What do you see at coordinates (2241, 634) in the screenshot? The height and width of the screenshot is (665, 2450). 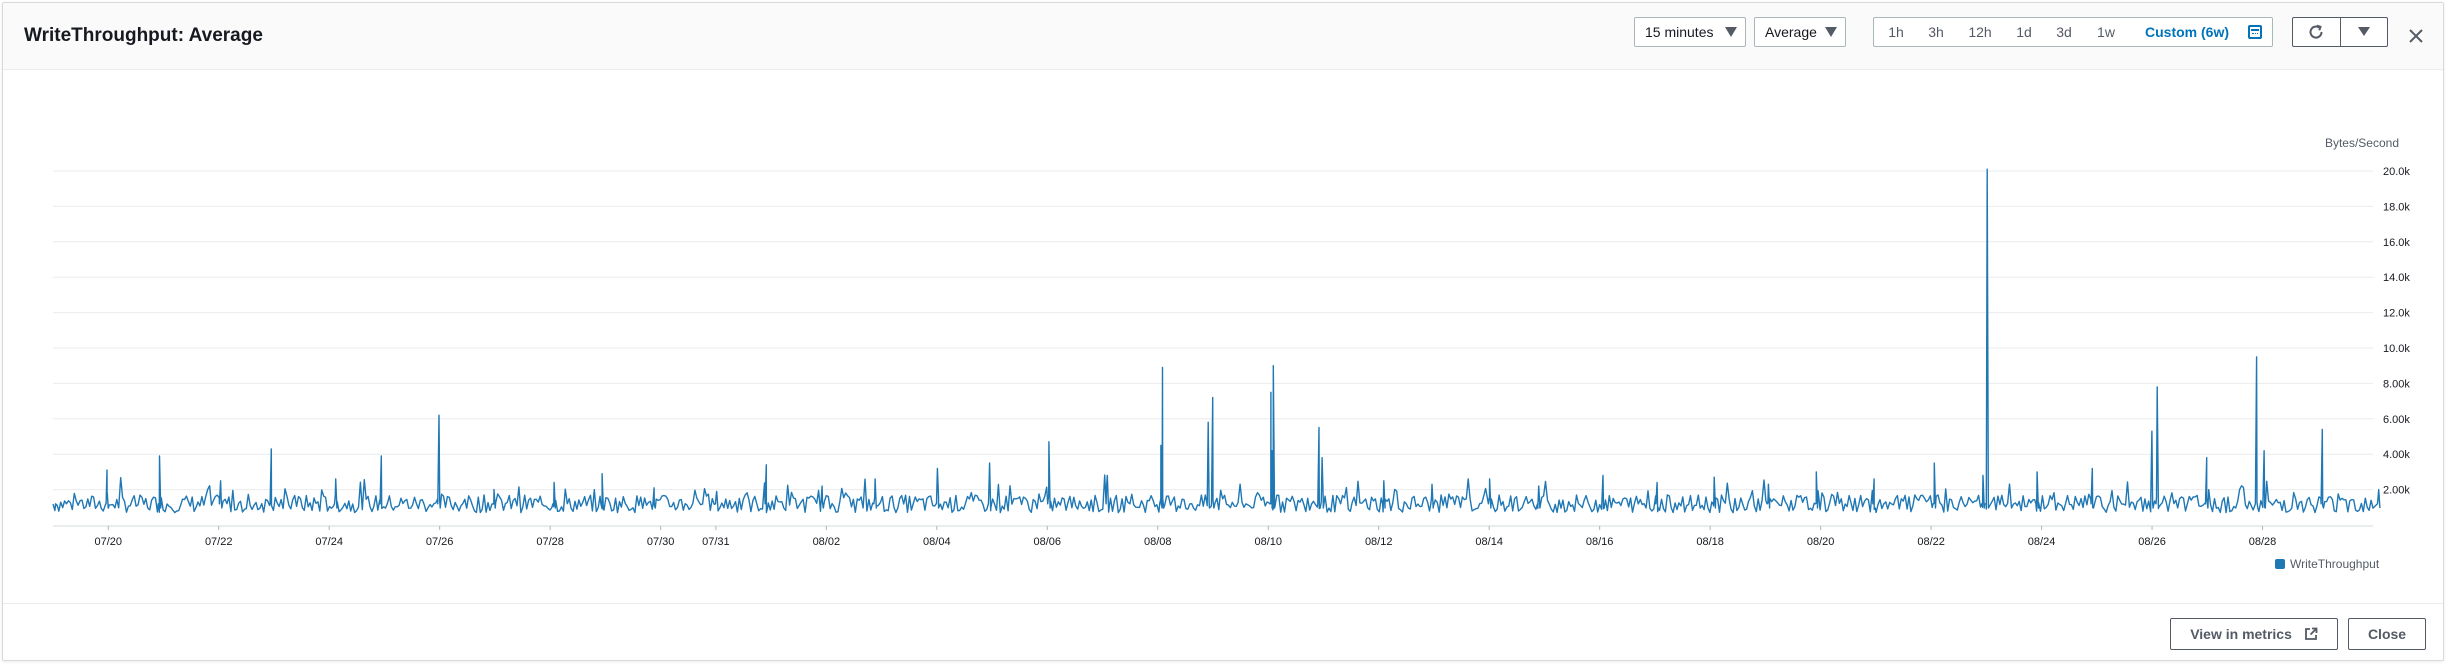 I see `view-in-metrics-label: View in metrics` at bounding box center [2241, 634].